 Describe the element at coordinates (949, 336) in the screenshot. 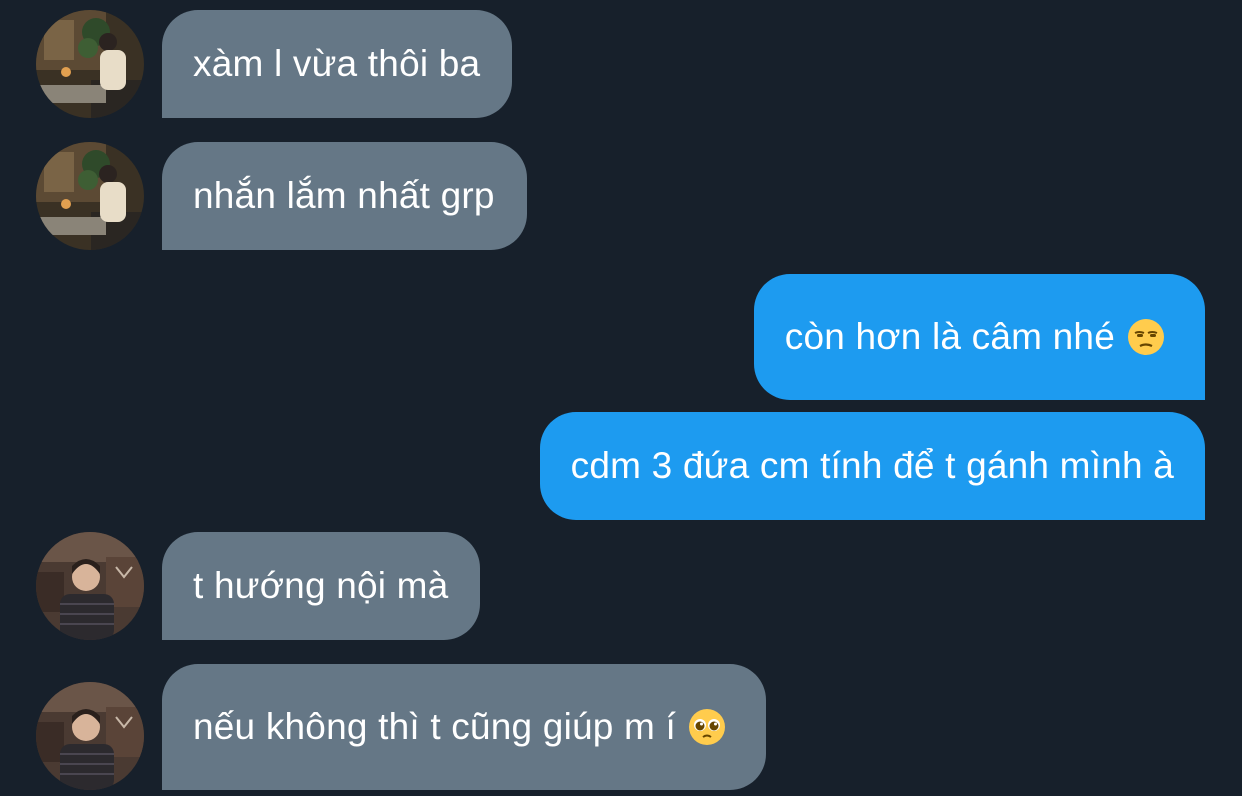

I see `message-text: còn hơn là câm nhé` at that location.